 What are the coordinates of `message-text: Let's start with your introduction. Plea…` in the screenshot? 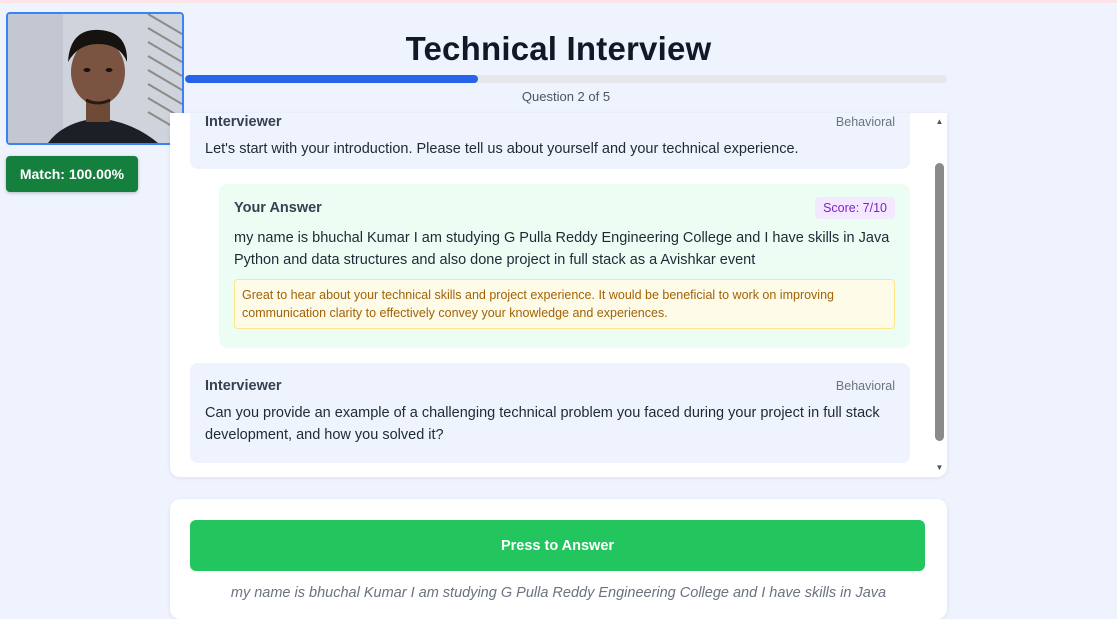 It's located at (502, 149).